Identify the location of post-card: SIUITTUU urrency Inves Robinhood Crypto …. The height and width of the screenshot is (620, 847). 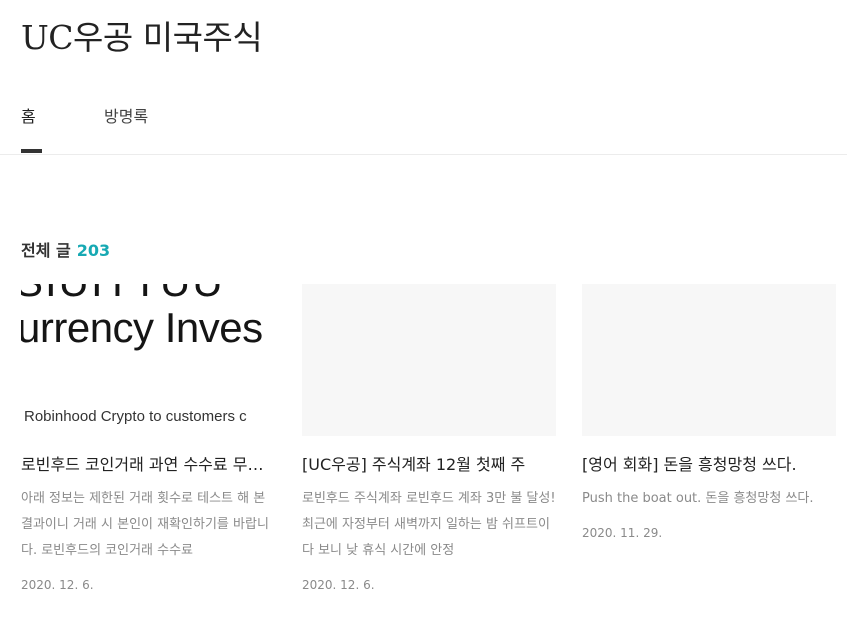
(148, 439).